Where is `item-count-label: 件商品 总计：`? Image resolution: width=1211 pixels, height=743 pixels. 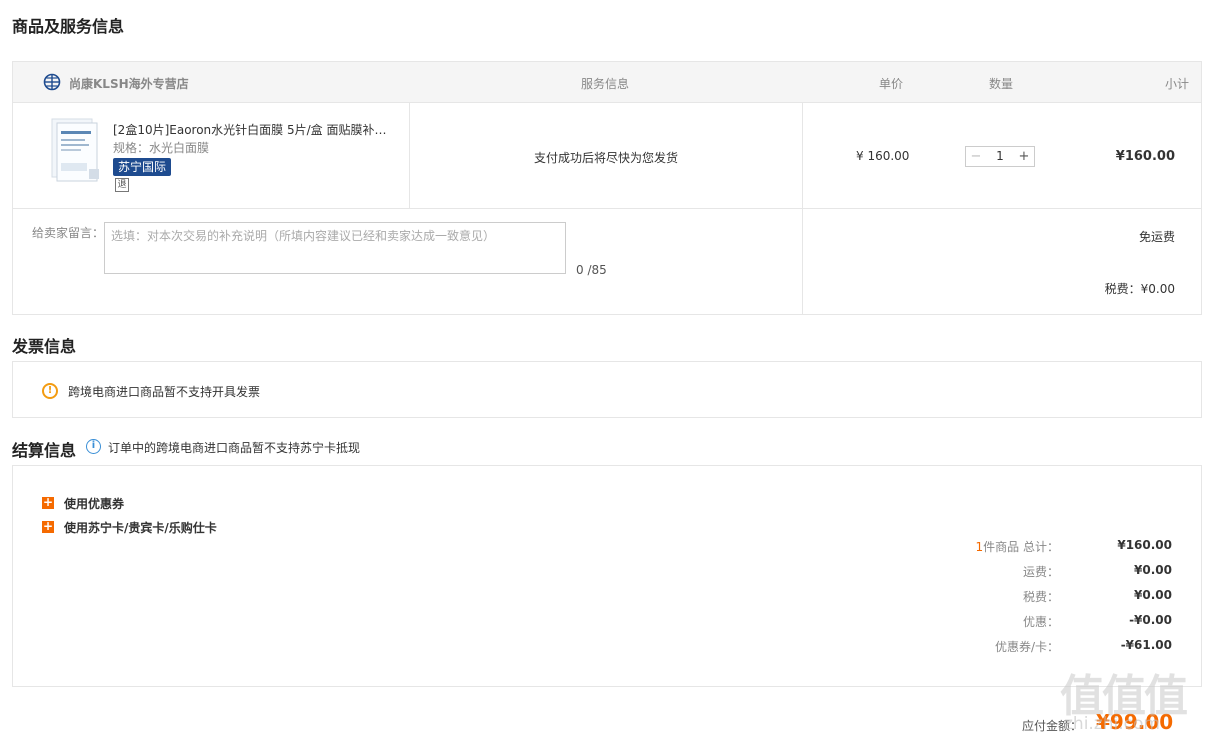
item-count-label: 件商品 总计： is located at coordinates (1021, 547).